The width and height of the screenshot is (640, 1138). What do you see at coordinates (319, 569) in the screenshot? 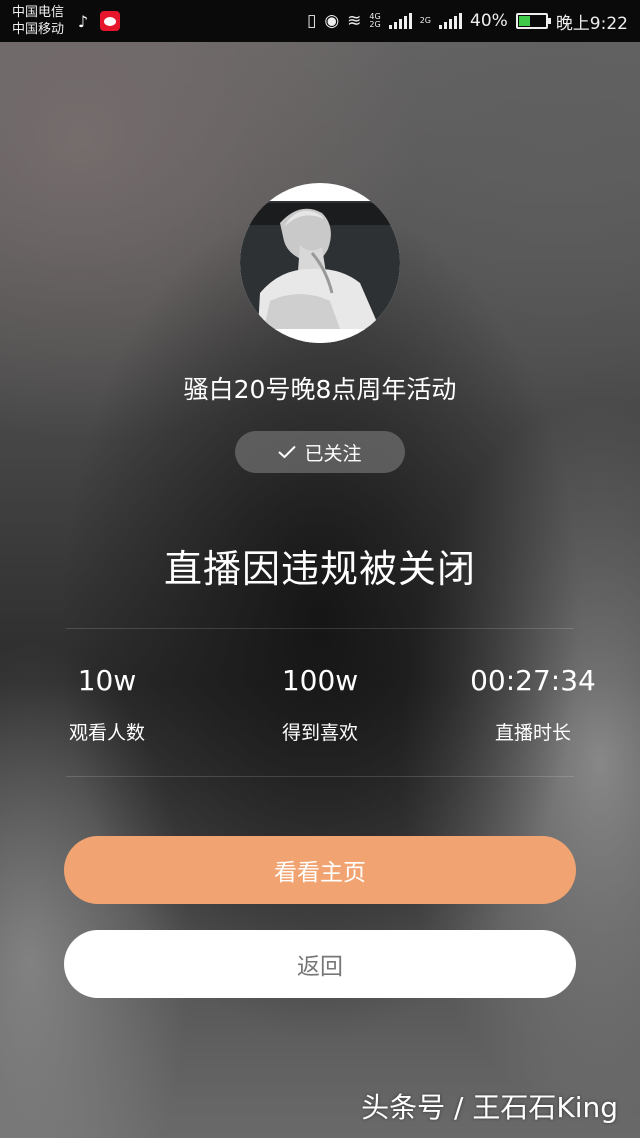
I see `stream-closed-notice: 直播因违规被关闭` at bounding box center [319, 569].